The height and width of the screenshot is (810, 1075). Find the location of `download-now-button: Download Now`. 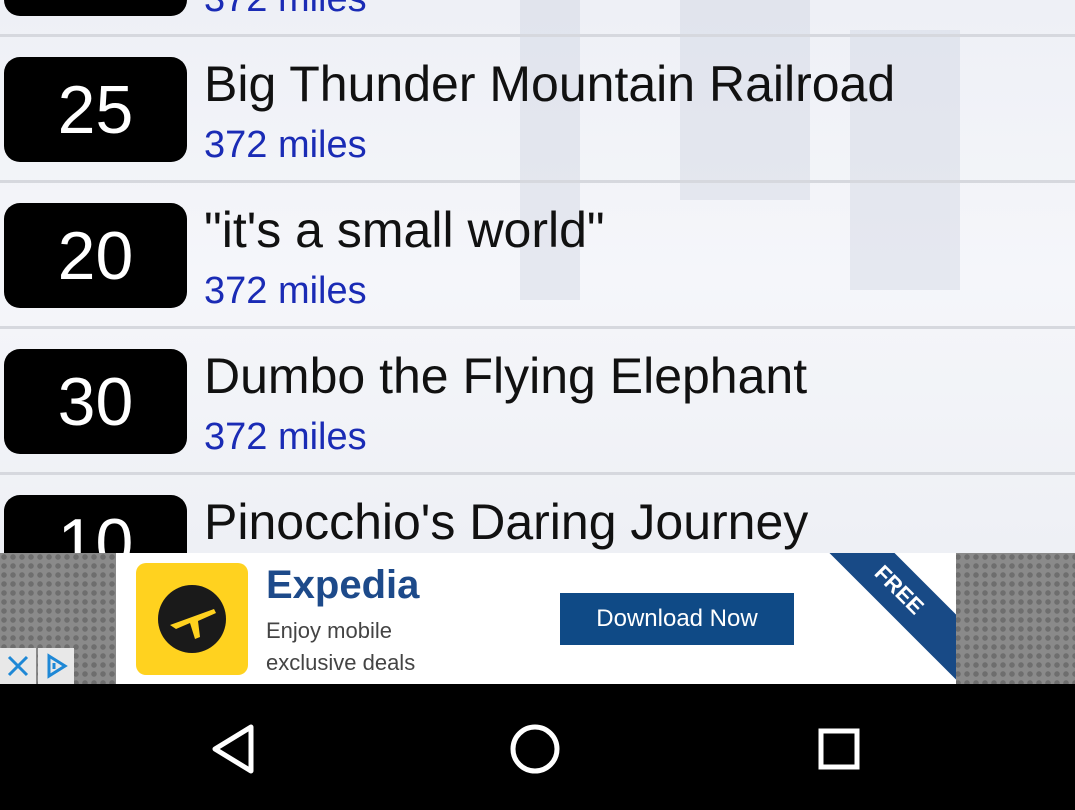

download-now-button: Download Now is located at coordinates (677, 619).